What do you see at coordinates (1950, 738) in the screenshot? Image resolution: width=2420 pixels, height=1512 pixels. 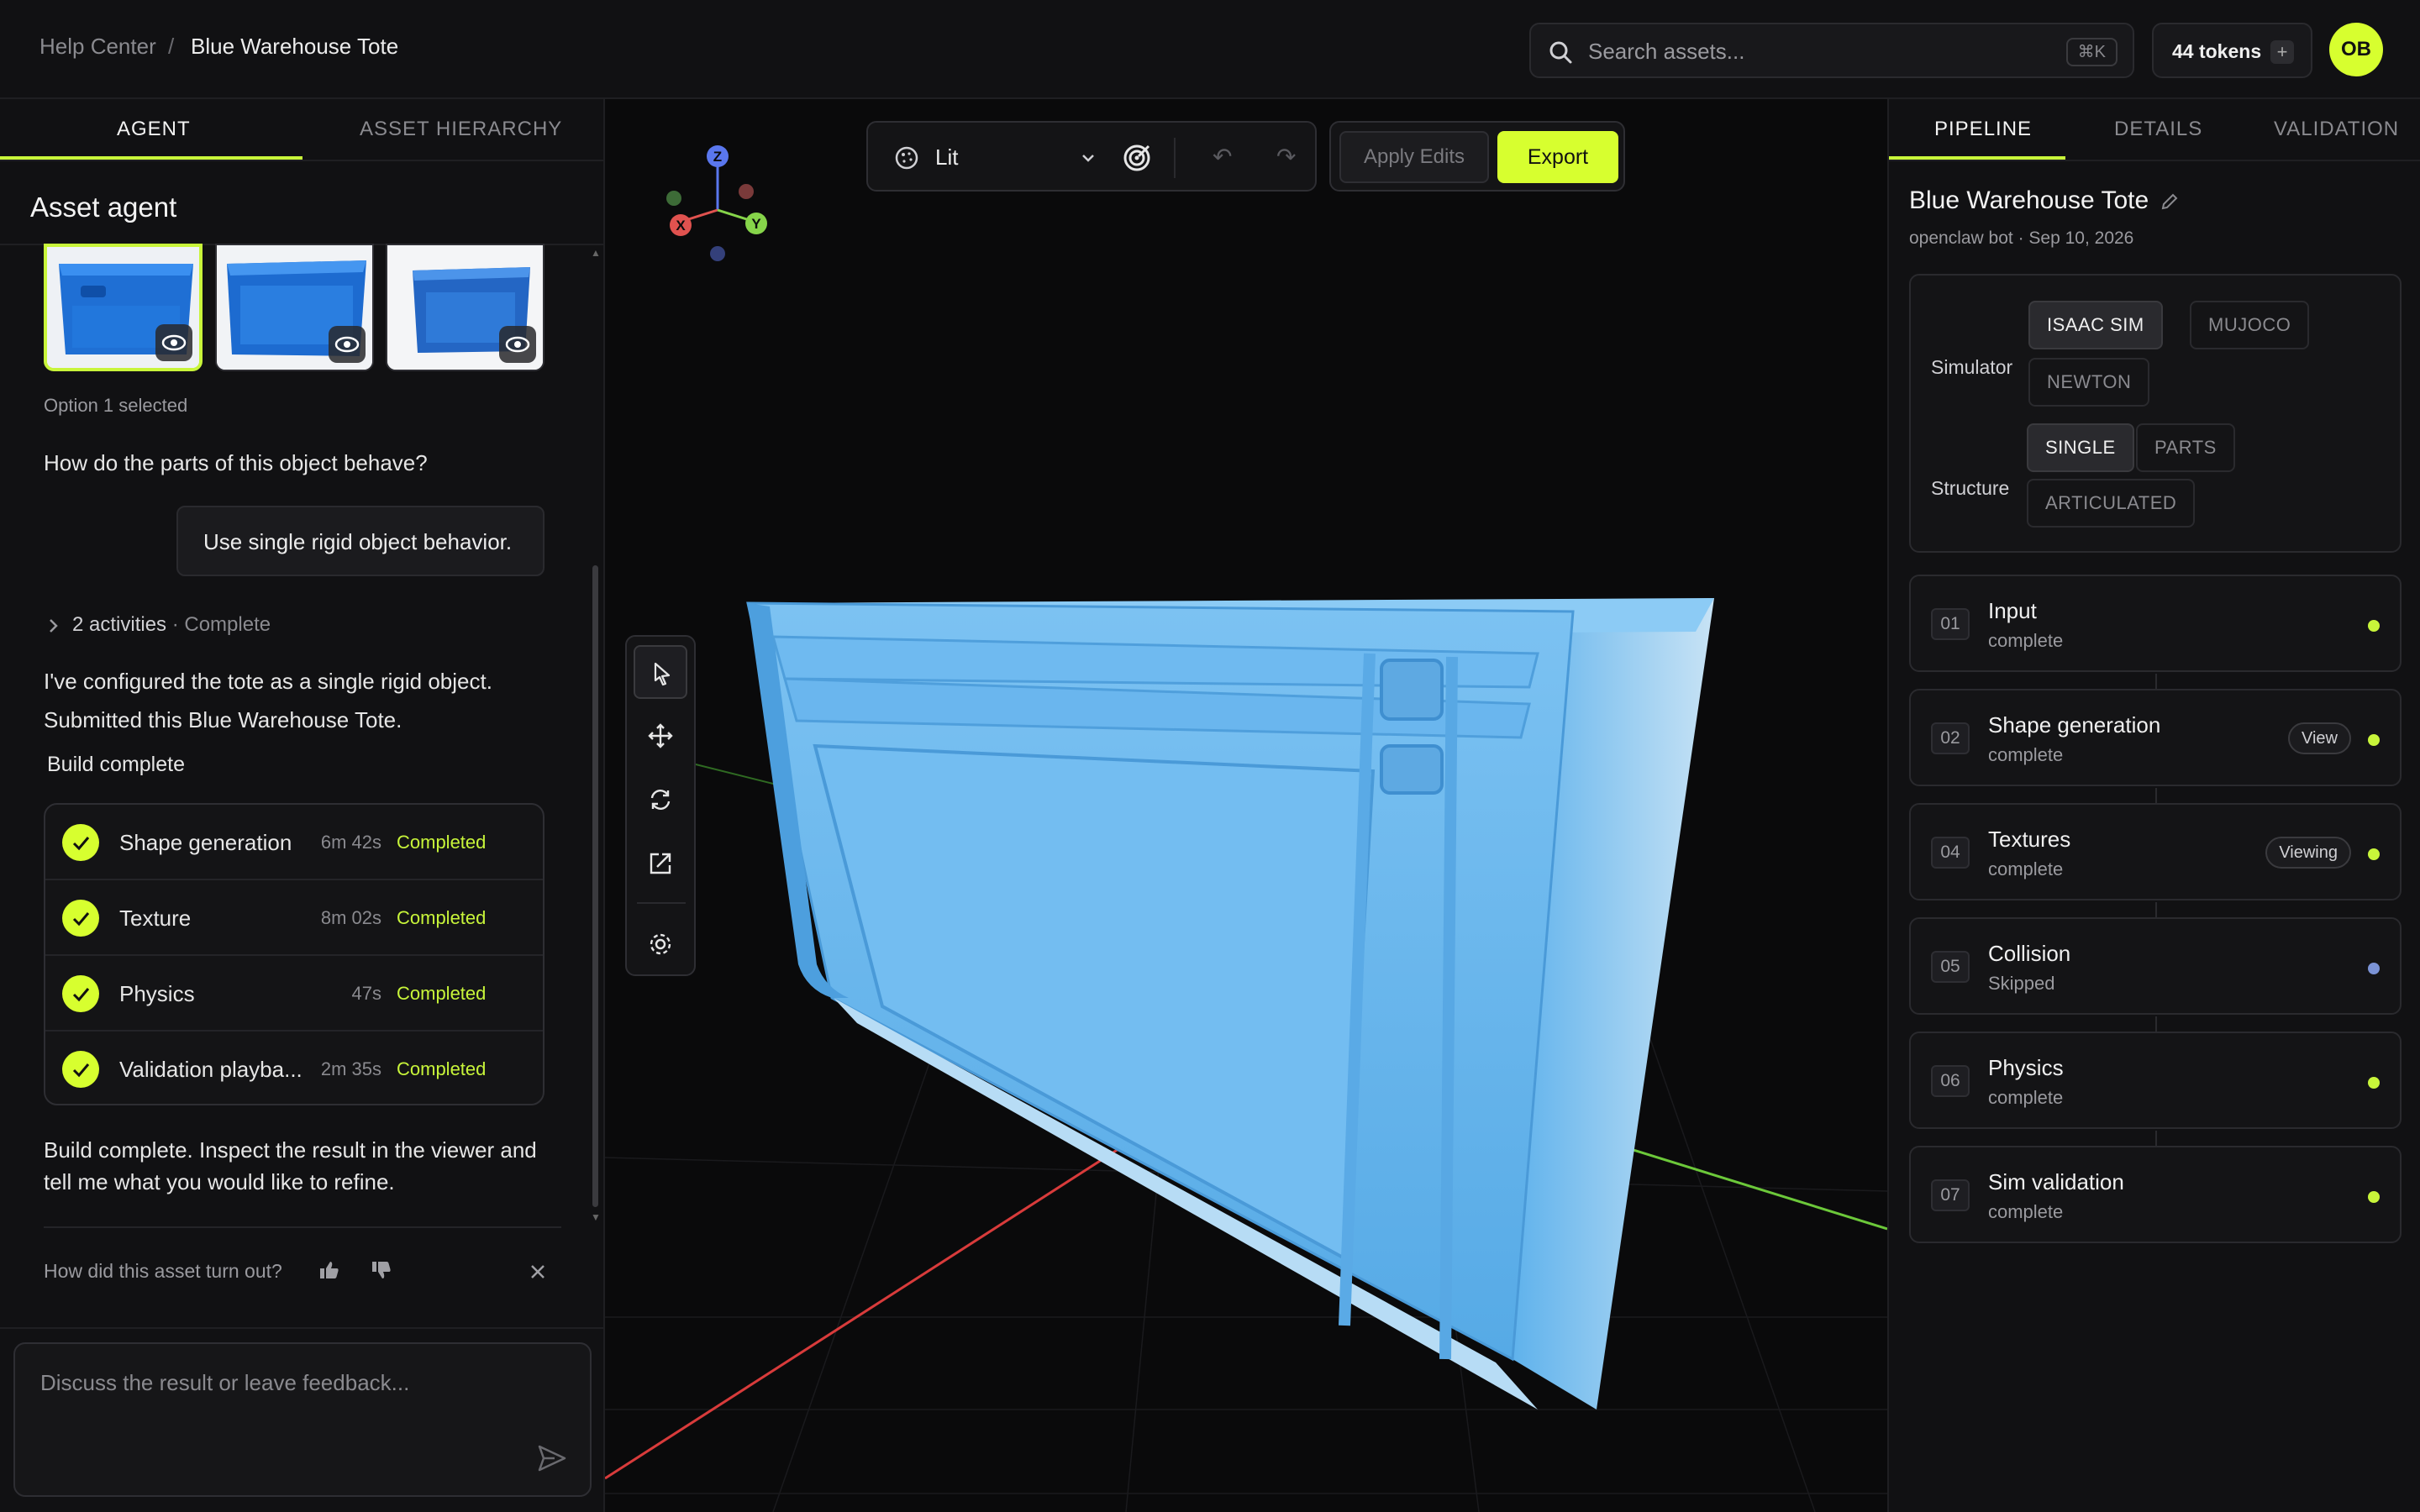 I see `step-number: 02` at bounding box center [1950, 738].